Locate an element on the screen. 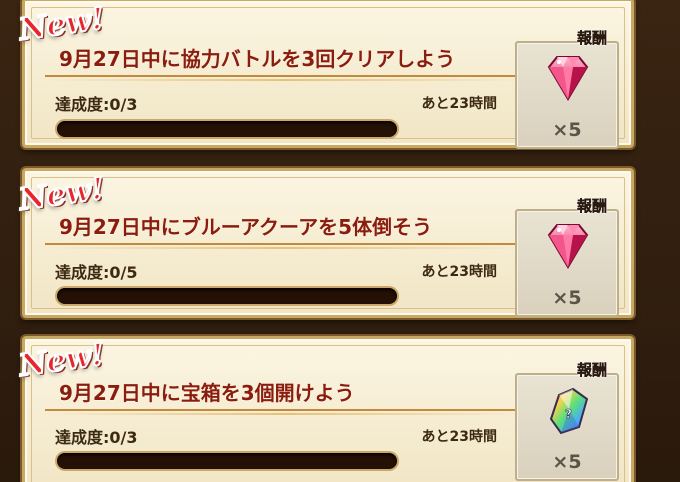 This screenshot has width=680, height=482. mission-title-bar: 9月27日中にブルーアクーアを5体倒そう is located at coordinates (284, 229).